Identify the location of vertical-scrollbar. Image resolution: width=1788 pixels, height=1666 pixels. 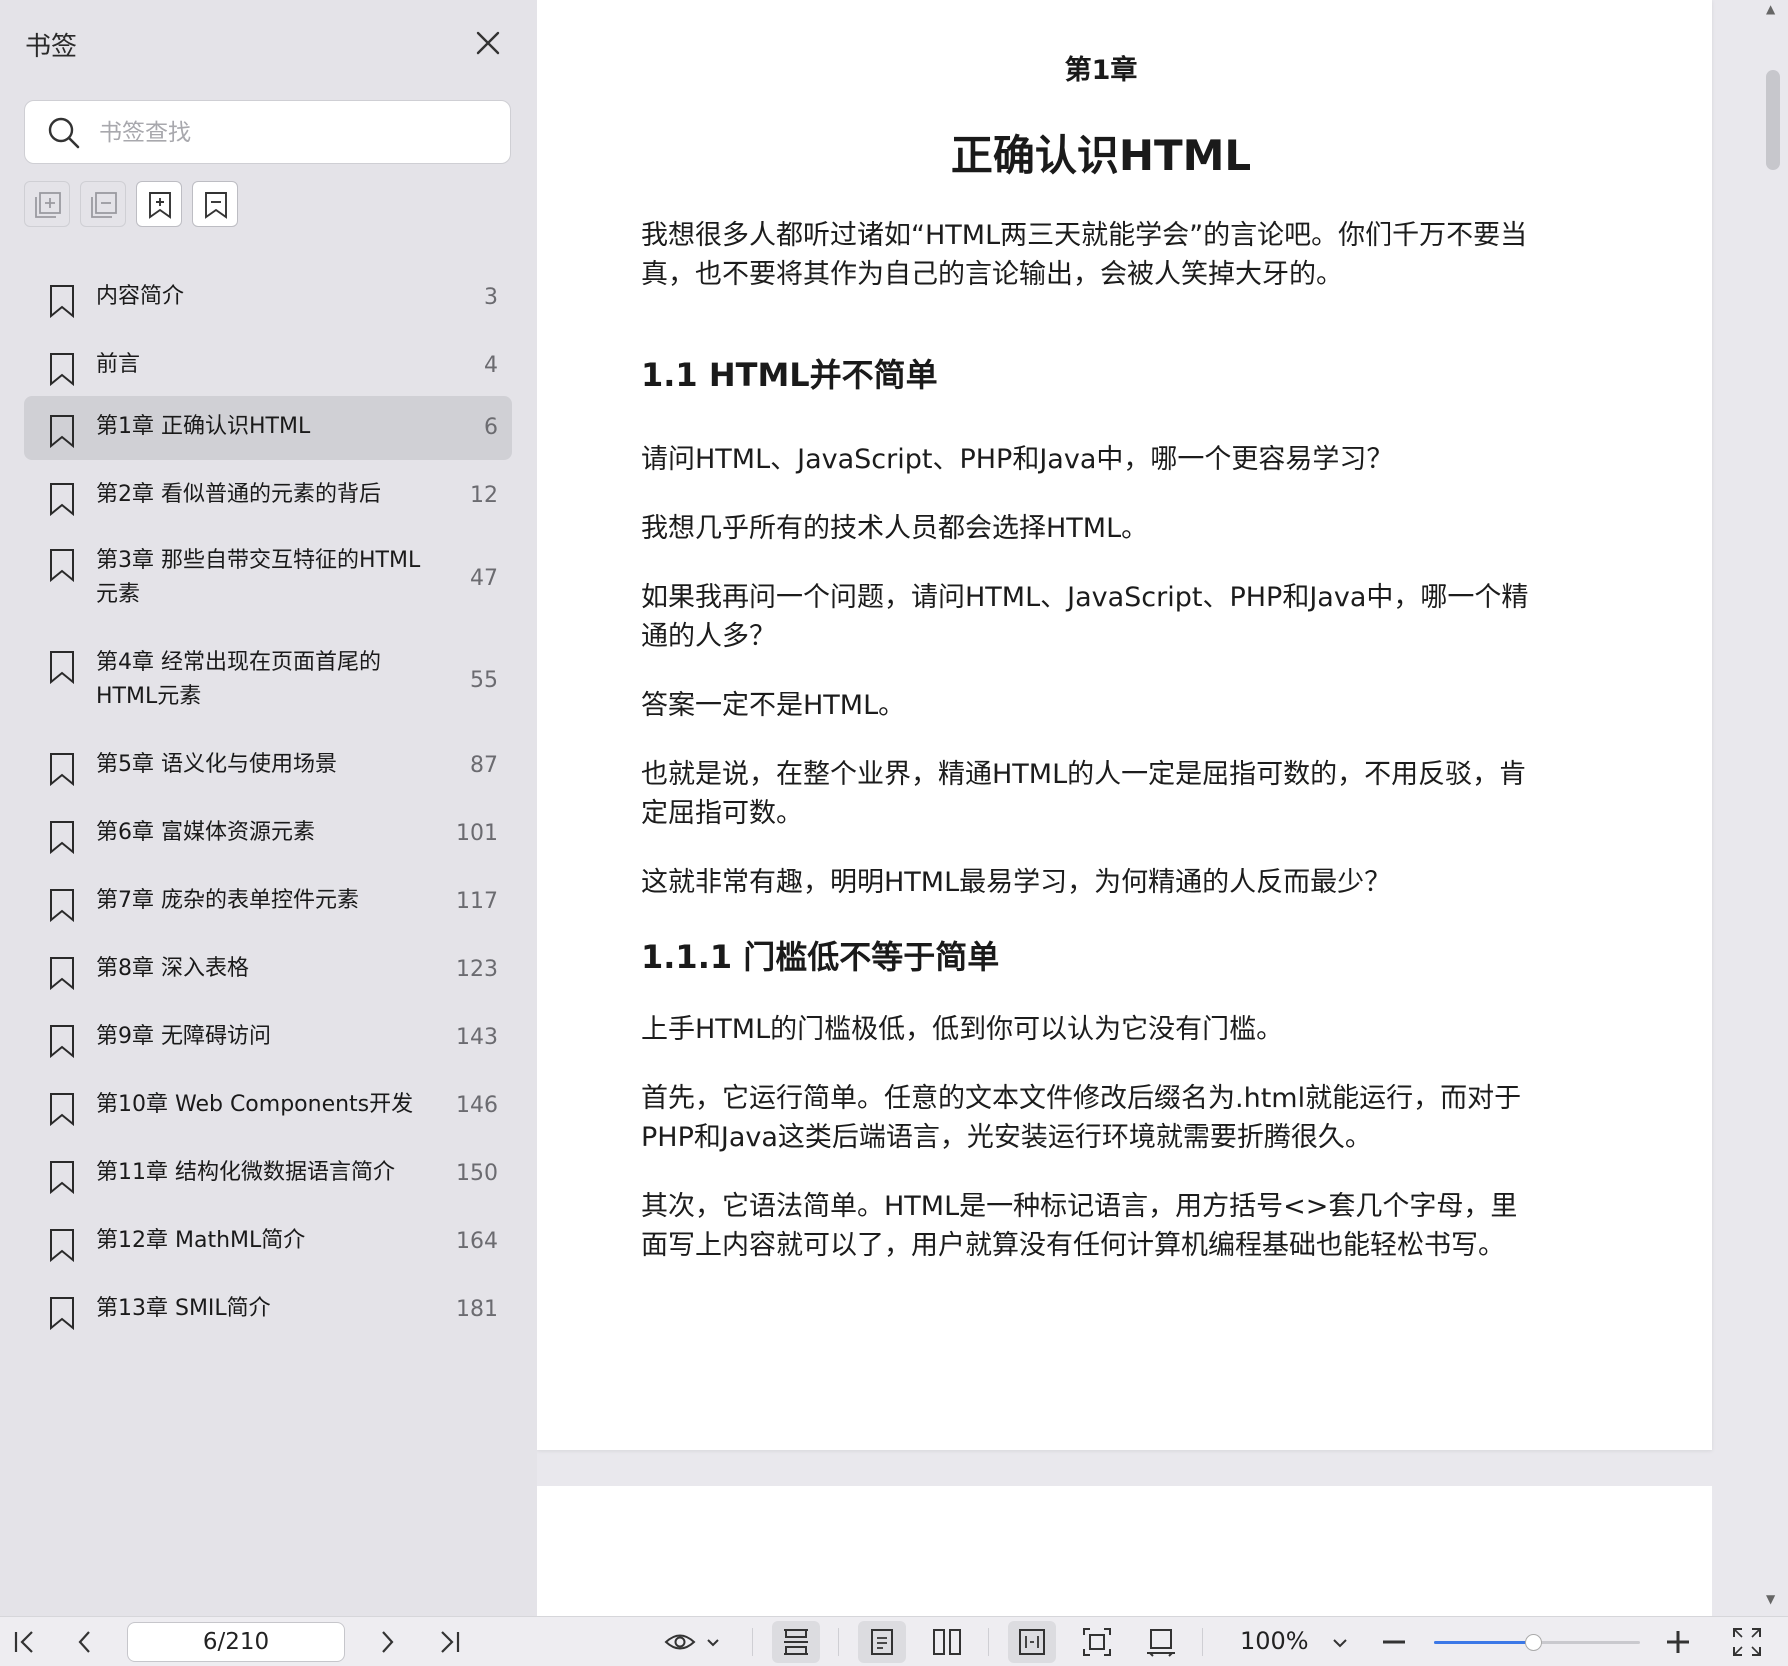
(1773, 120).